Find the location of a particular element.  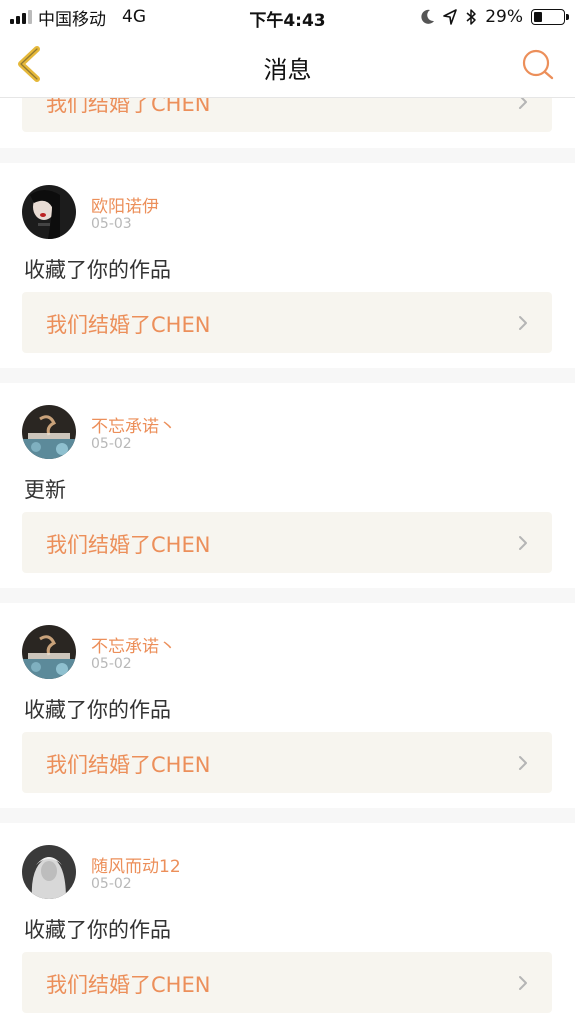

moon-icon is located at coordinates (428, 16).